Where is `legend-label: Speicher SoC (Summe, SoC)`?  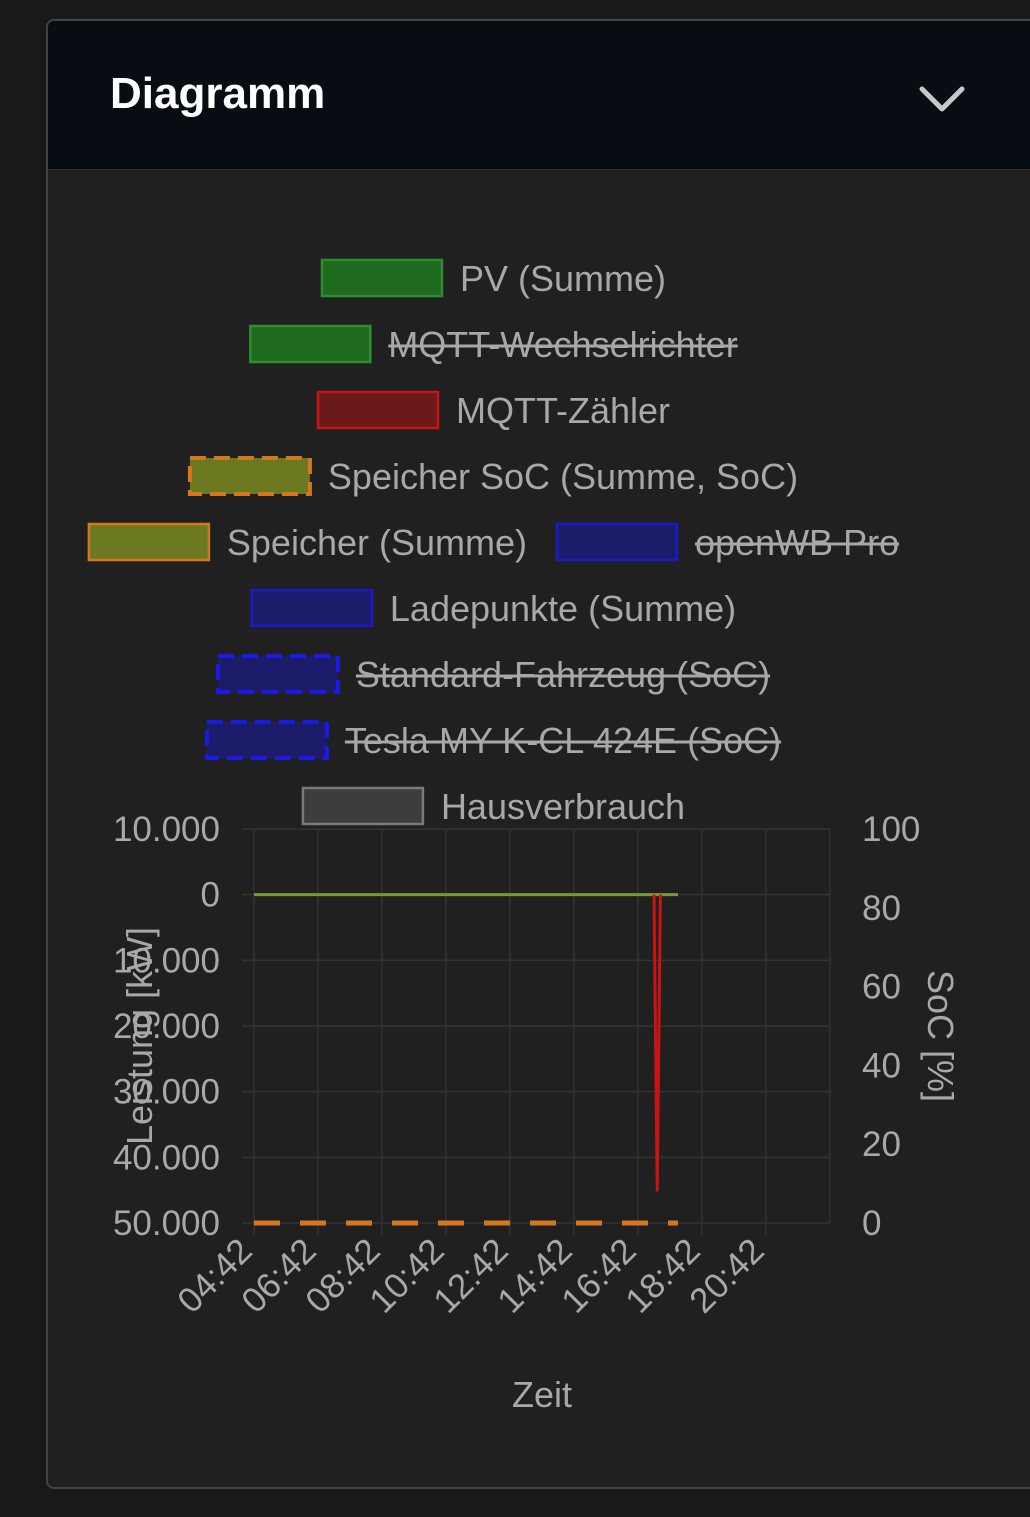 legend-label: Speicher SoC (Summe, SoC) is located at coordinates (563, 476).